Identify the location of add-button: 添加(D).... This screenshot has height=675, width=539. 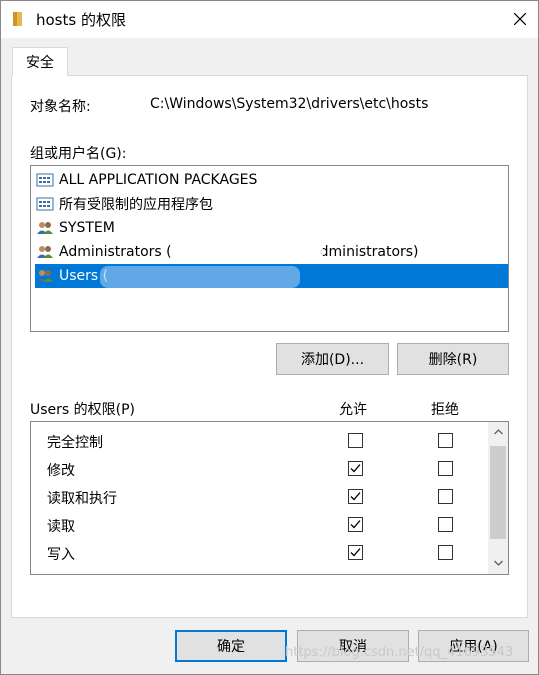
(332, 359).